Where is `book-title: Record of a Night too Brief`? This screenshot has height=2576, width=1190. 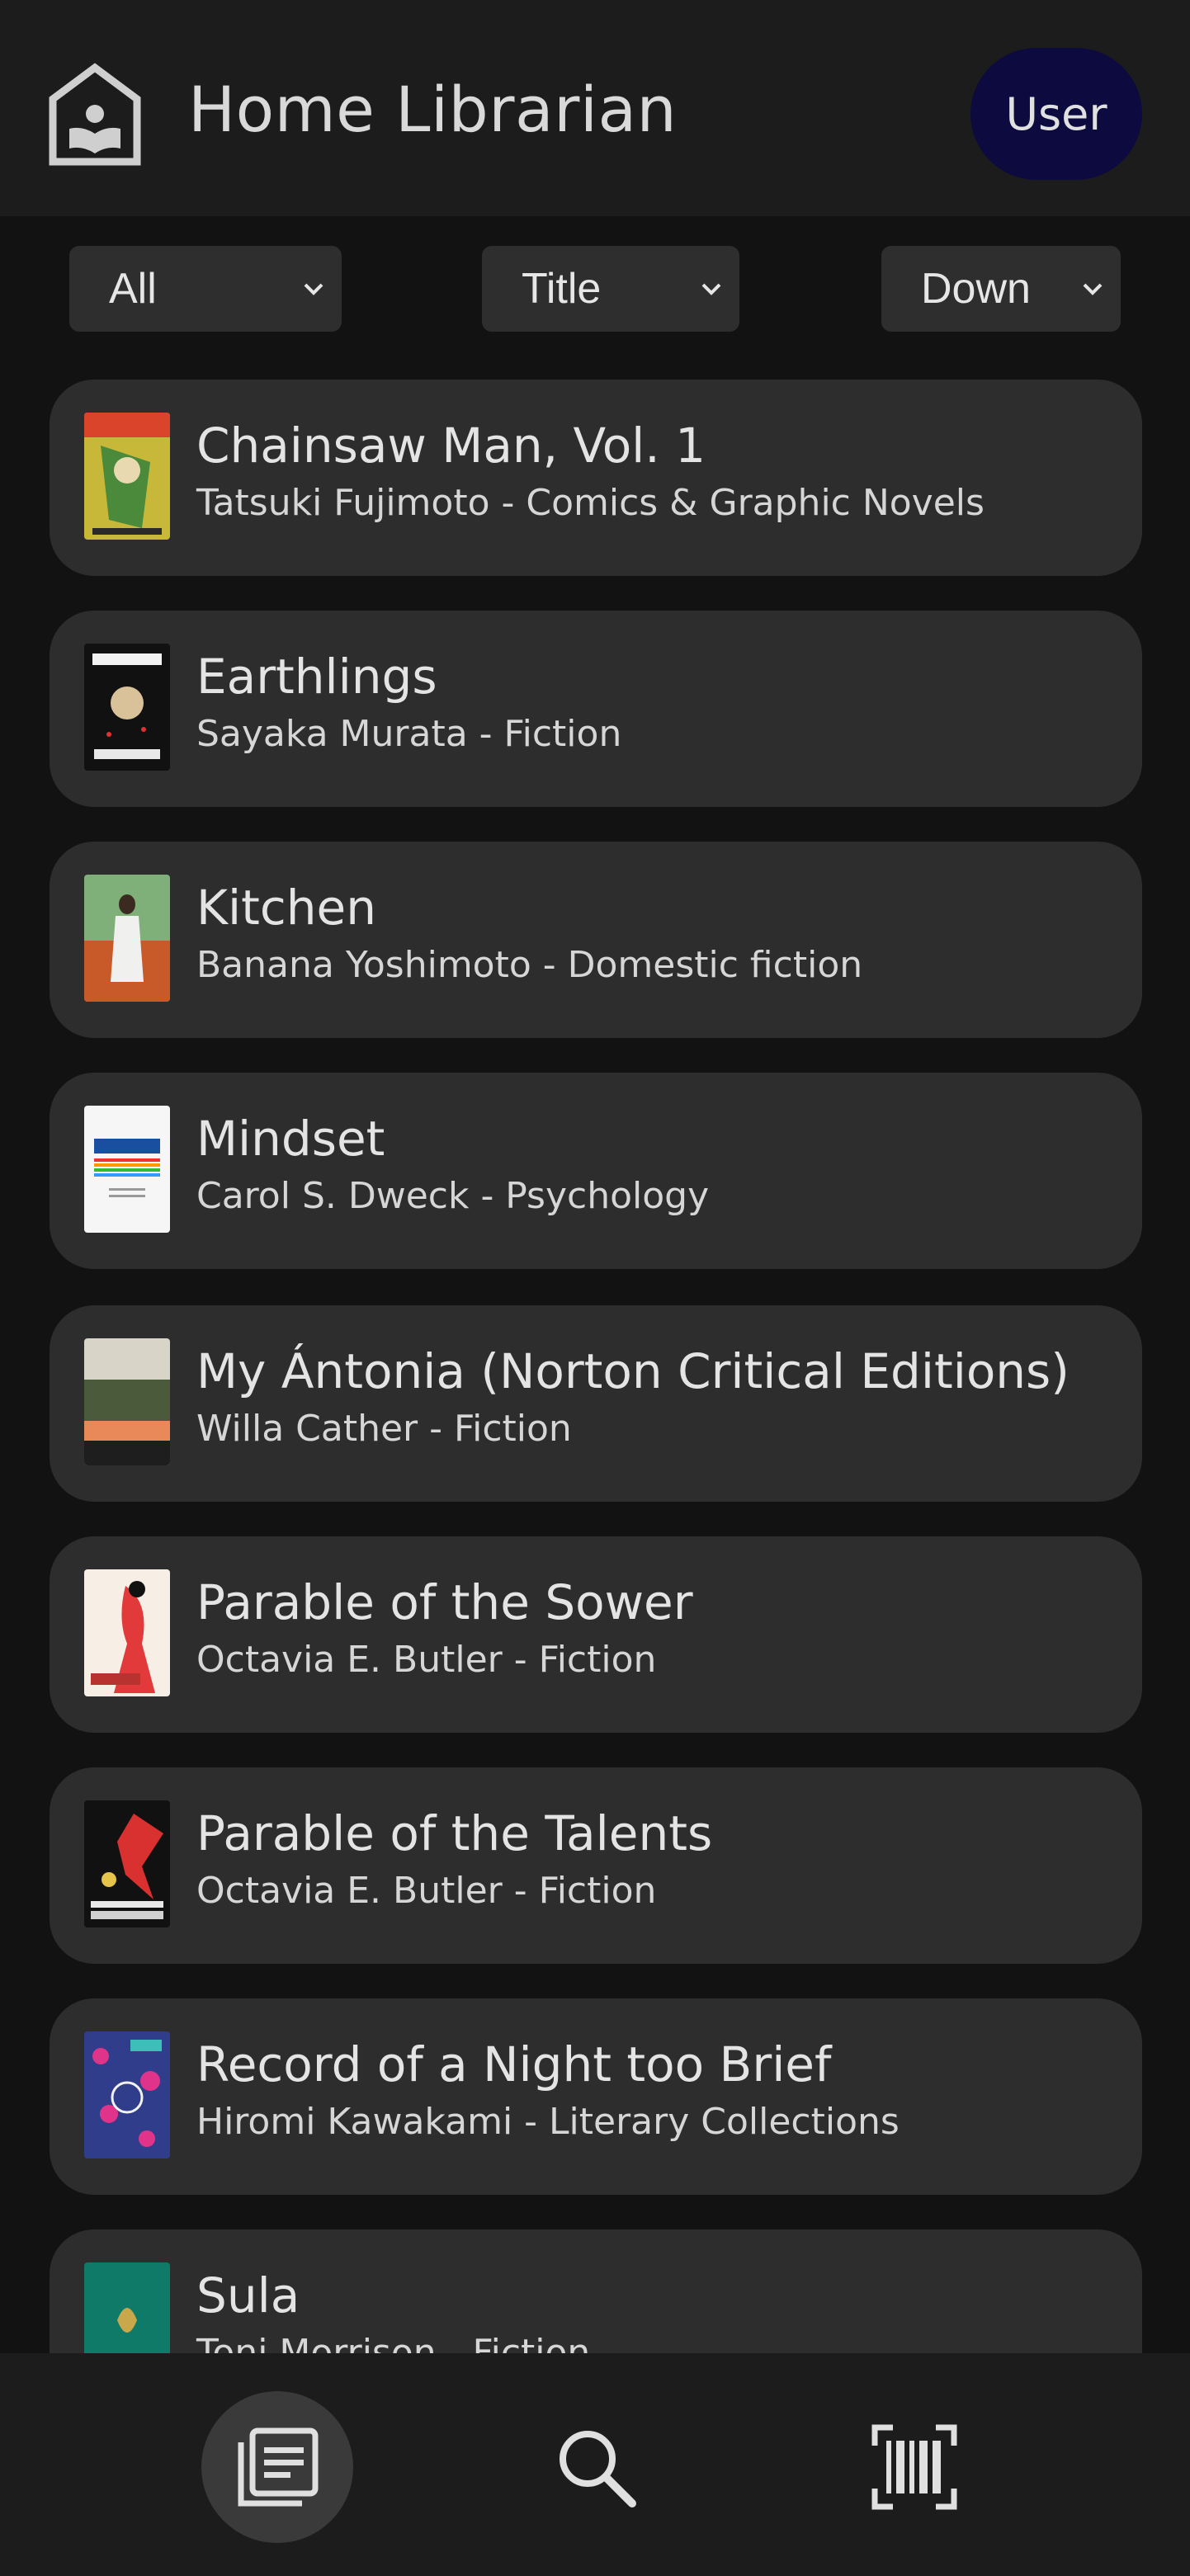 book-title: Record of a Night too Brief is located at coordinates (514, 2064).